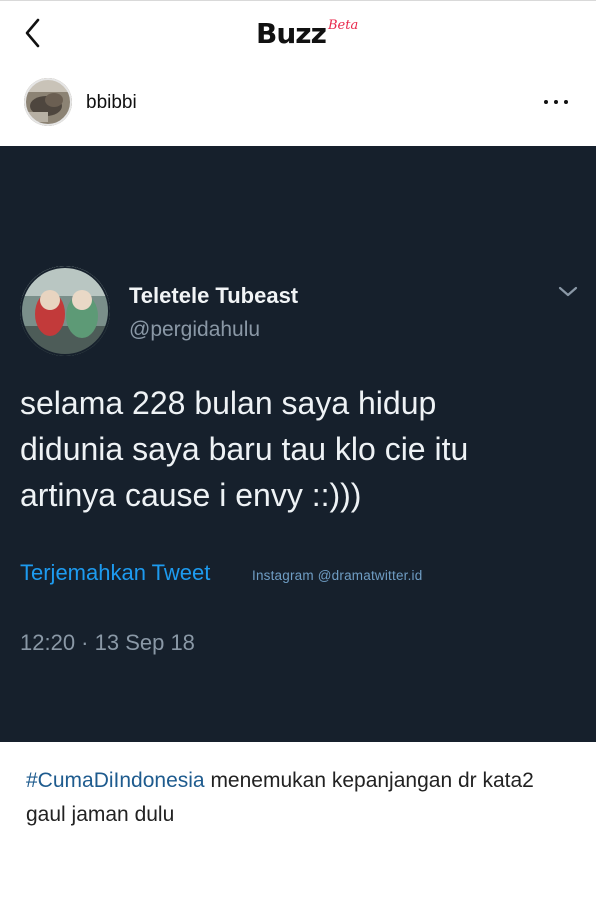 Image resolution: width=596 pixels, height=914 pixels. What do you see at coordinates (107, 642) in the screenshot?
I see `tweet-timestamp: 12:20 · 13 Sep 18` at bounding box center [107, 642].